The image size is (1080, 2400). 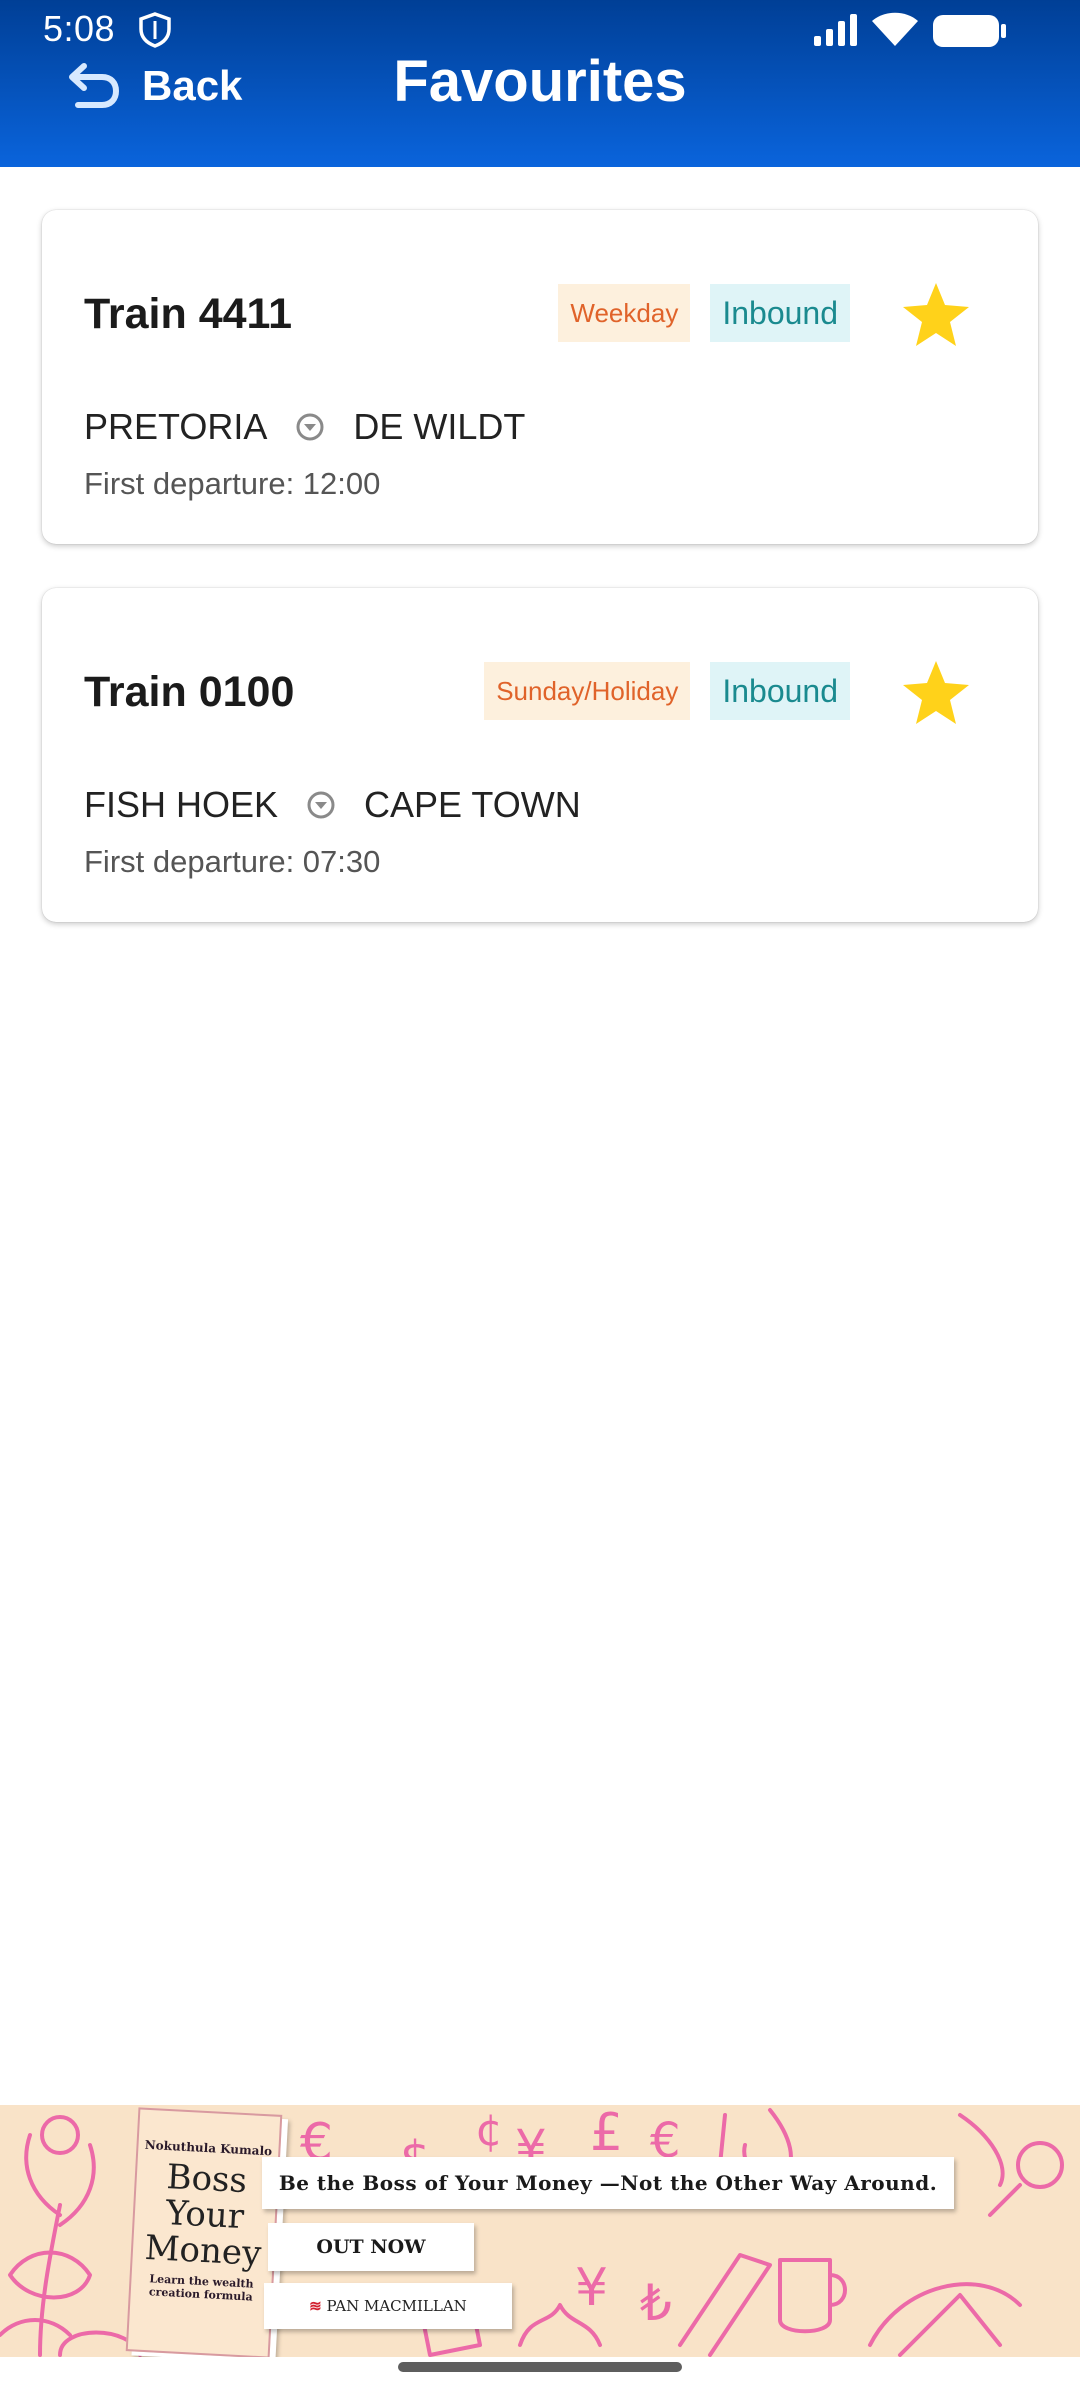 What do you see at coordinates (232, 861) in the screenshot?
I see `first-departure: First departure: 07:30` at bounding box center [232, 861].